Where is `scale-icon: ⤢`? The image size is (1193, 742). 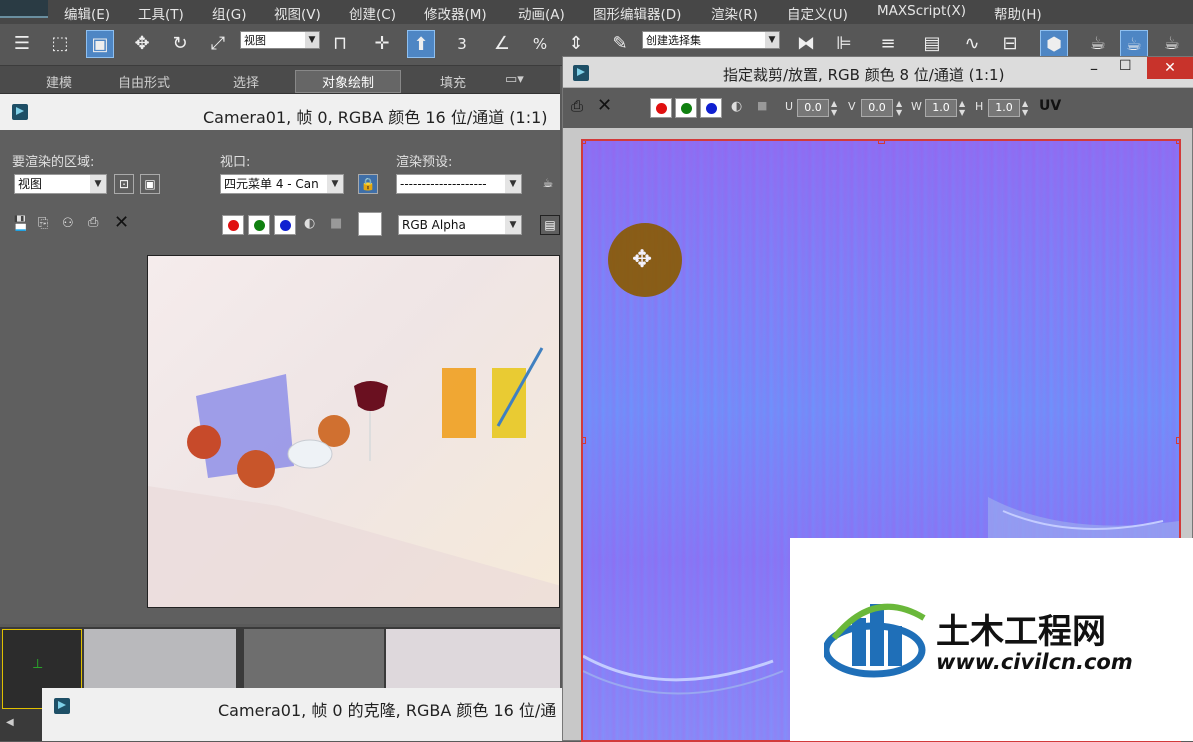
scale-icon: ⤢ is located at coordinates (218, 44).